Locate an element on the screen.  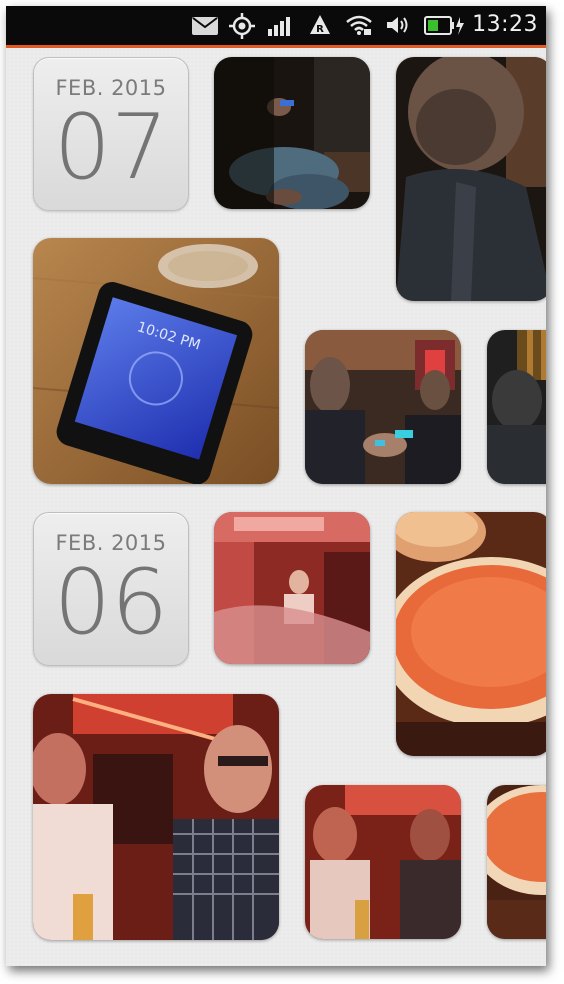
date-day: 07 is located at coordinates (111, 147).